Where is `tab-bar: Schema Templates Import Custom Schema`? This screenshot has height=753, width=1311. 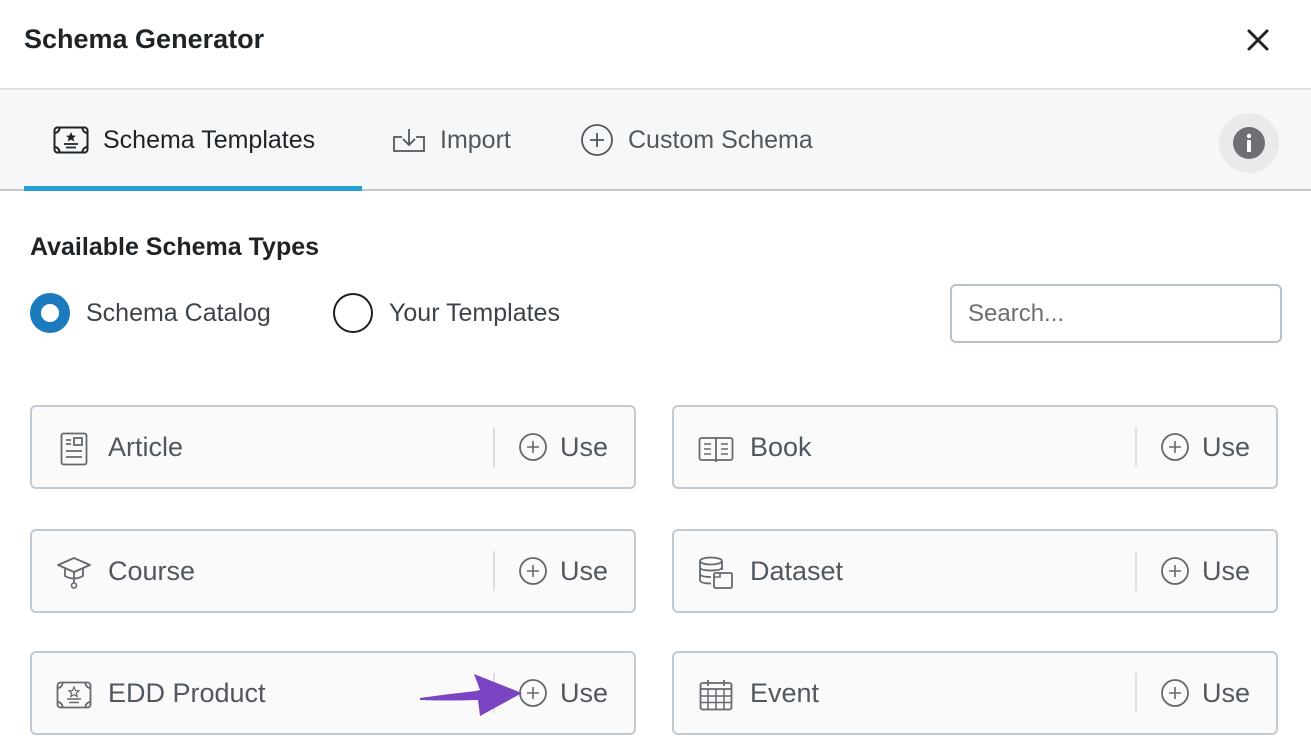 tab-bar: Schema Templates Import Custom Schema is located at coordinates (655, 141).